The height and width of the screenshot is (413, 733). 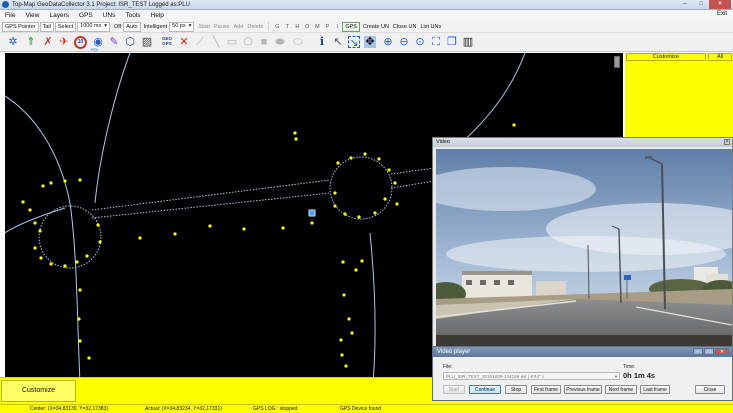 I want to click on customize-button: Customize, so click(x=38, y=391).